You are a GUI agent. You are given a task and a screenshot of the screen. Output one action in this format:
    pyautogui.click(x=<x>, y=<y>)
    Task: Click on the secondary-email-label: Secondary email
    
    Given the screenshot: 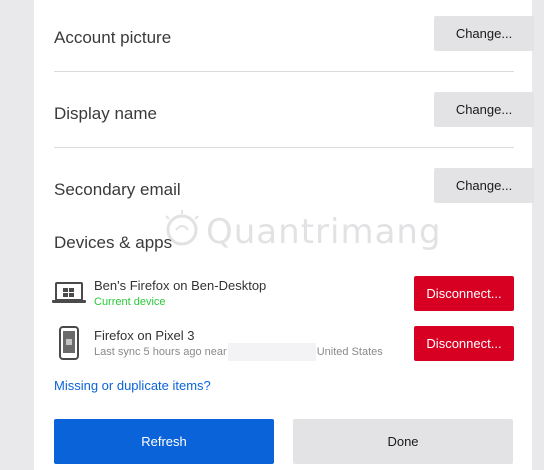 What is the action you would take?
    pyautogui.click(x=117, y=189)
    